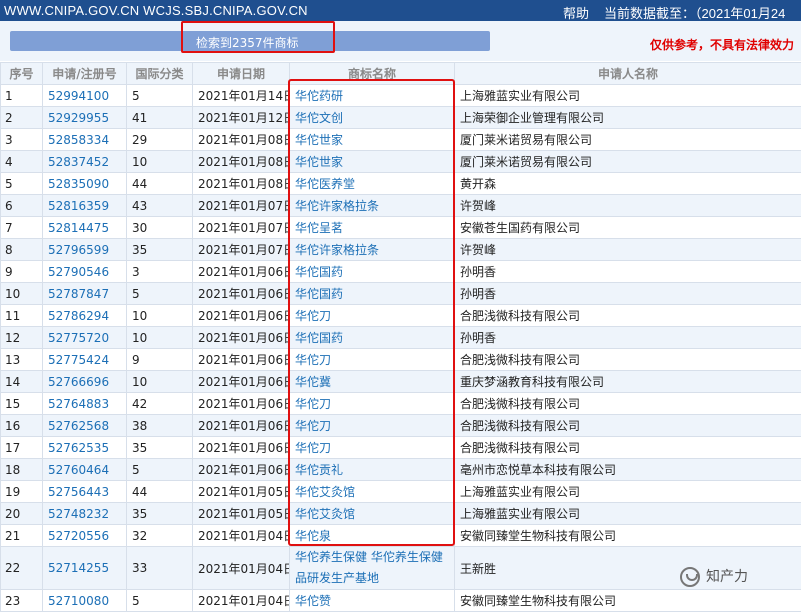  Describe the element at coordinates (84, 73) in the screenshot. I see `col-header-reg-number: 申请/注册号` at that location.